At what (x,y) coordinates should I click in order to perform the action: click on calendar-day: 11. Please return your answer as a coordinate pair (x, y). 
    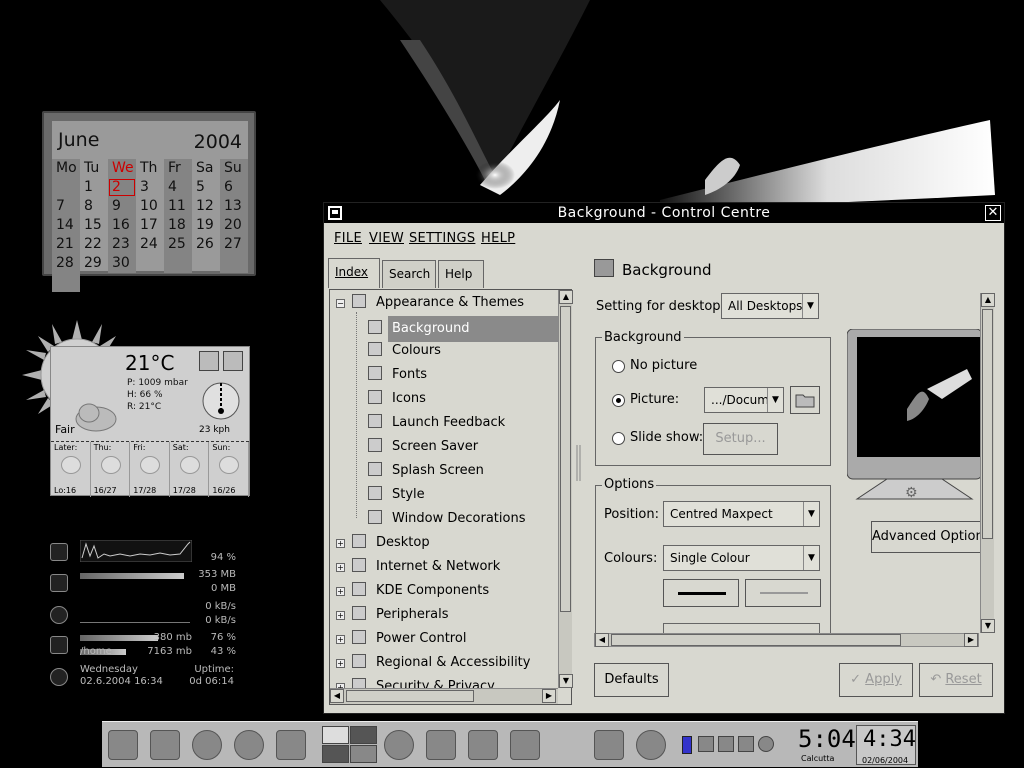
    Looking at the image, I should click on (178, 206).